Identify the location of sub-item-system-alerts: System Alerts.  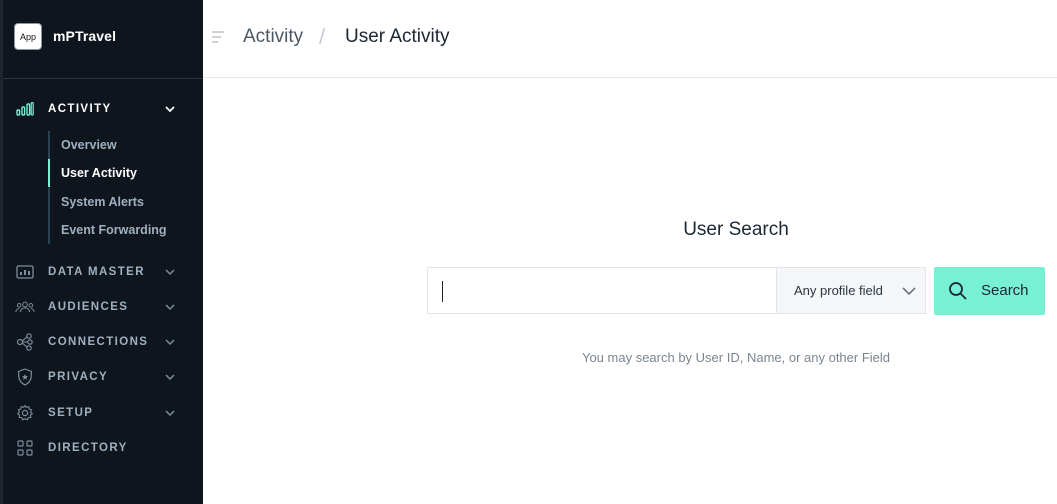
(123, 202).